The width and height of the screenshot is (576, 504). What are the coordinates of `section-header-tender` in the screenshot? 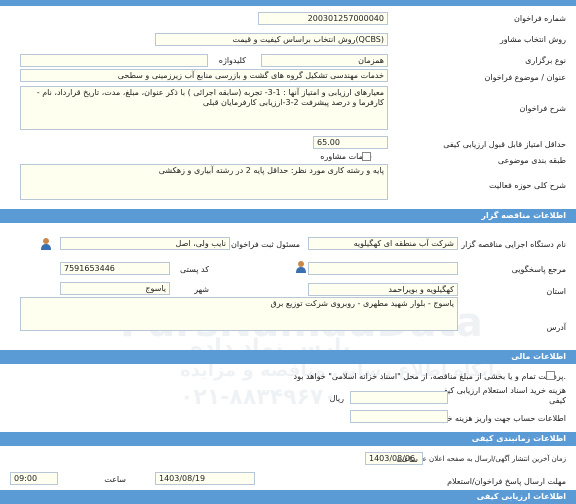 It's located at (288, 3).